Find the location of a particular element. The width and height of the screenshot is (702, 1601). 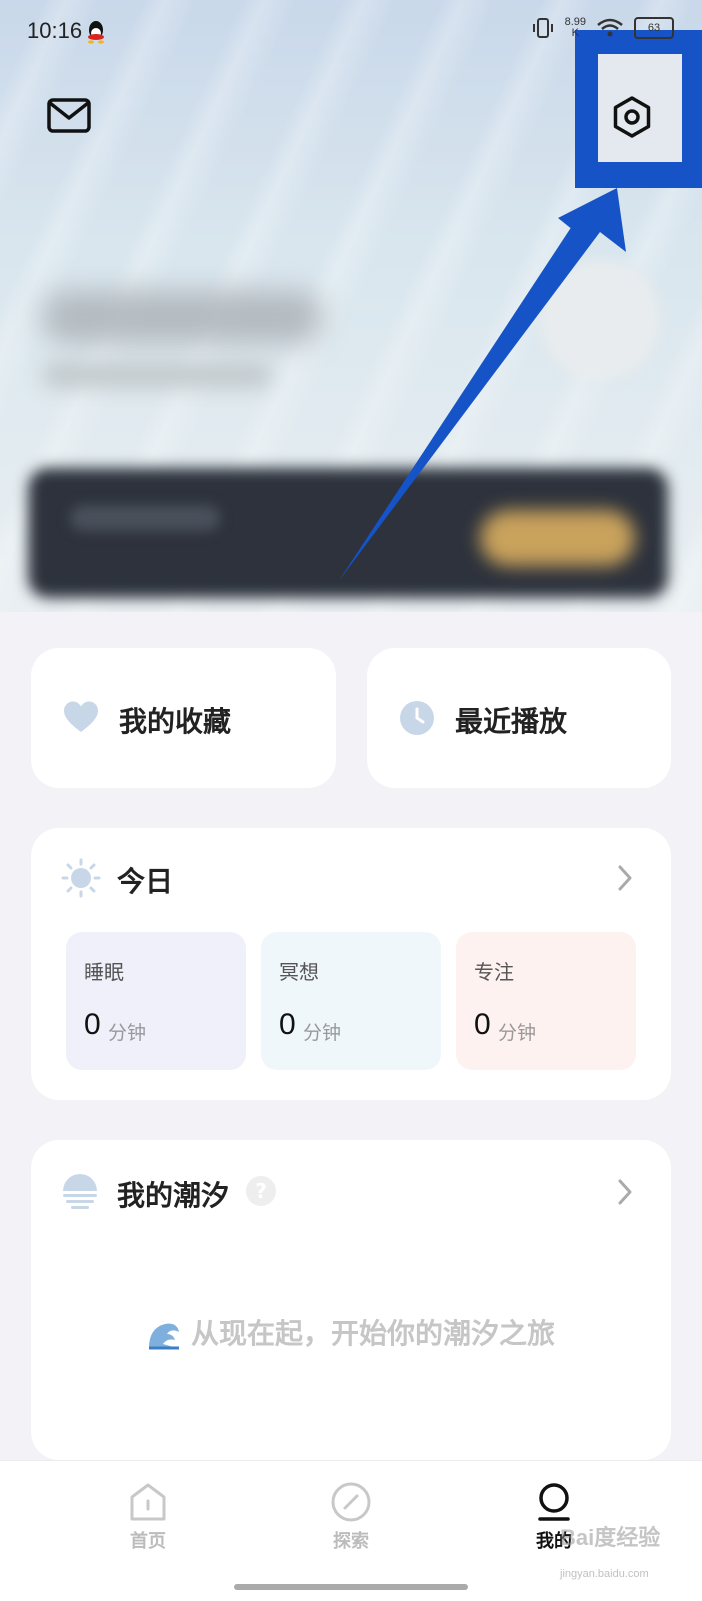

wifi-icon is located at coordinates (610, 27).